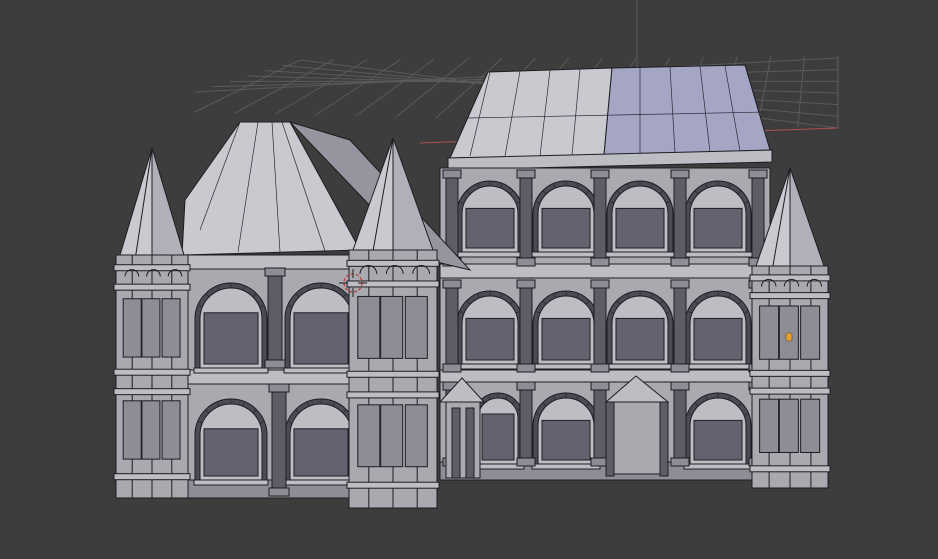 This screenshot has height=559, width=938. I want to click on portico-column-right, so click(664, 439).